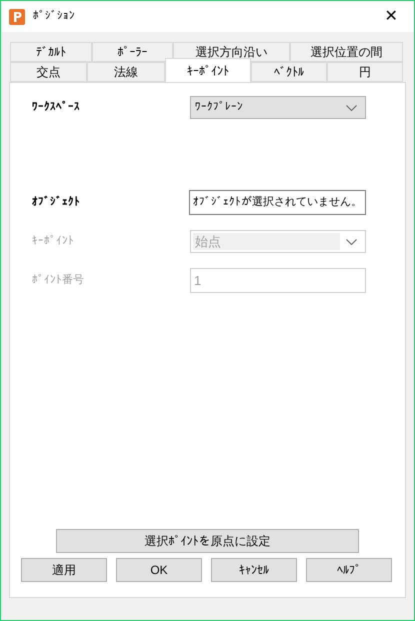 The height and width of the screenshot is (621, 415). I want to click on dialog-button: 適用, so click(64, 570).